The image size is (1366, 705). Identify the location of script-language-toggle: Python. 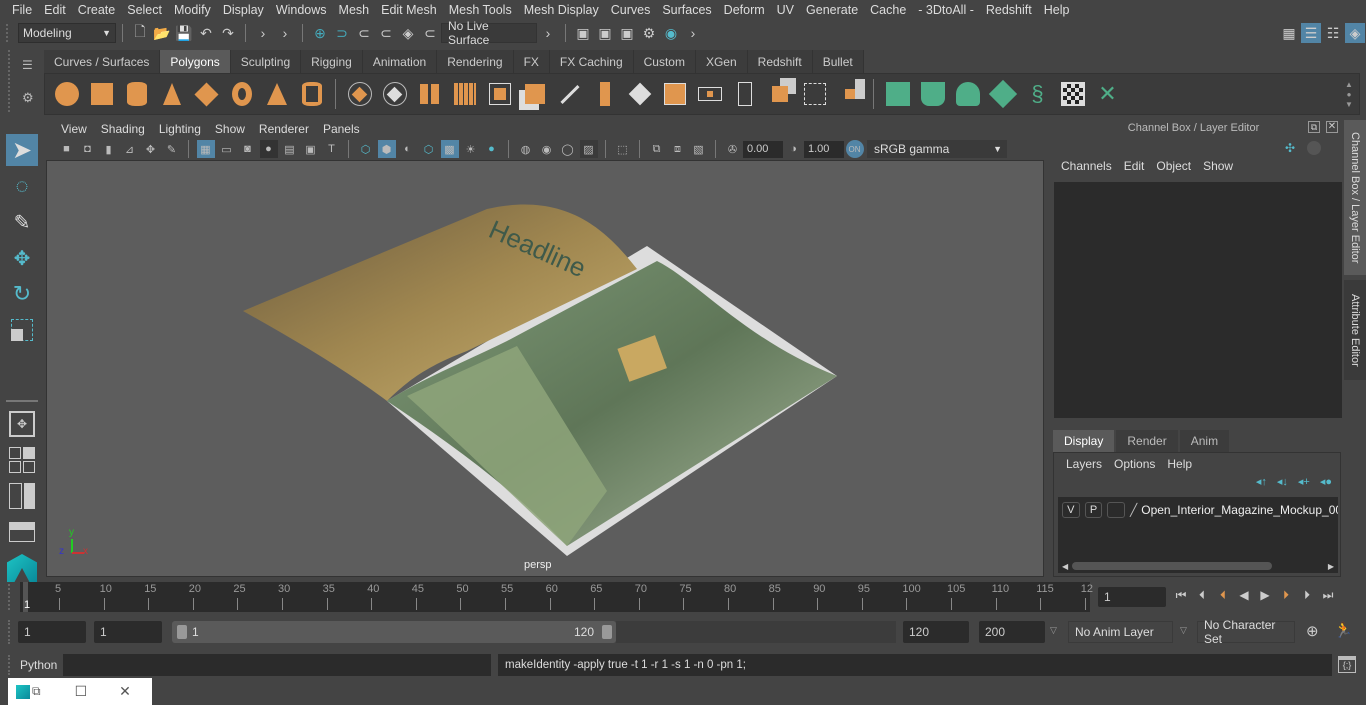
(38, 665).